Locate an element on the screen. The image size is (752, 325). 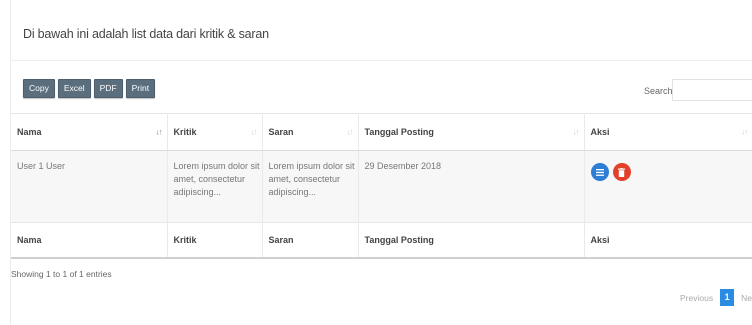
footer-nama: Nama is located at coordinates (89, 240).